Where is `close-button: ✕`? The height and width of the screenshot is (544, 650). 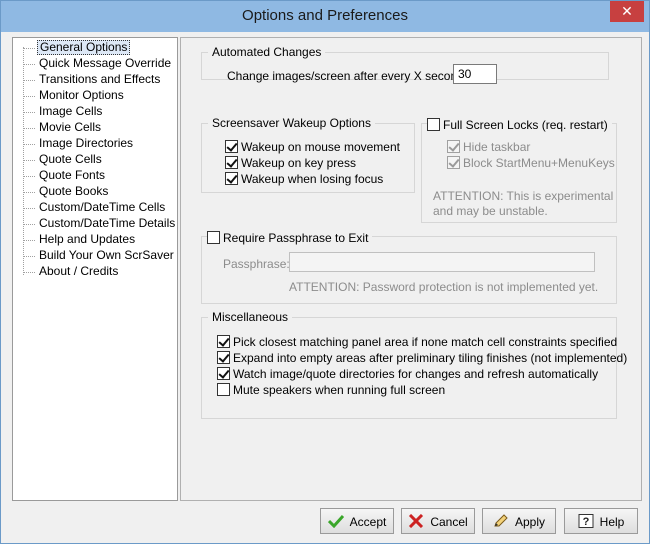
close-button: ✕ is located at coordinates (627, 11).